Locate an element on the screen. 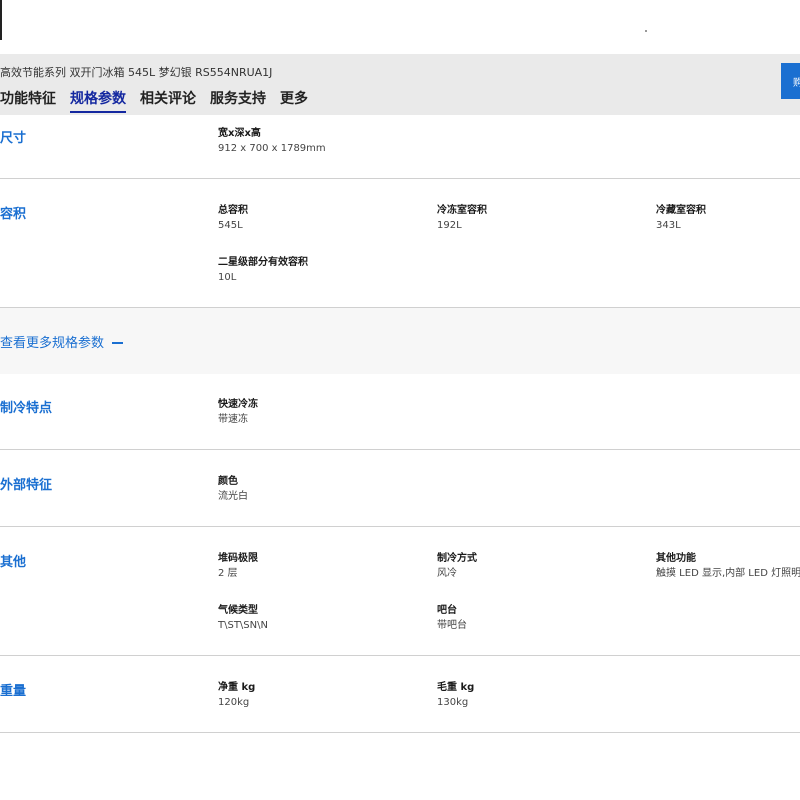 Image resolution: width=800 pixels, height=800 pixels. spec-value: 带速冻 is located at coordinates (233, 419).